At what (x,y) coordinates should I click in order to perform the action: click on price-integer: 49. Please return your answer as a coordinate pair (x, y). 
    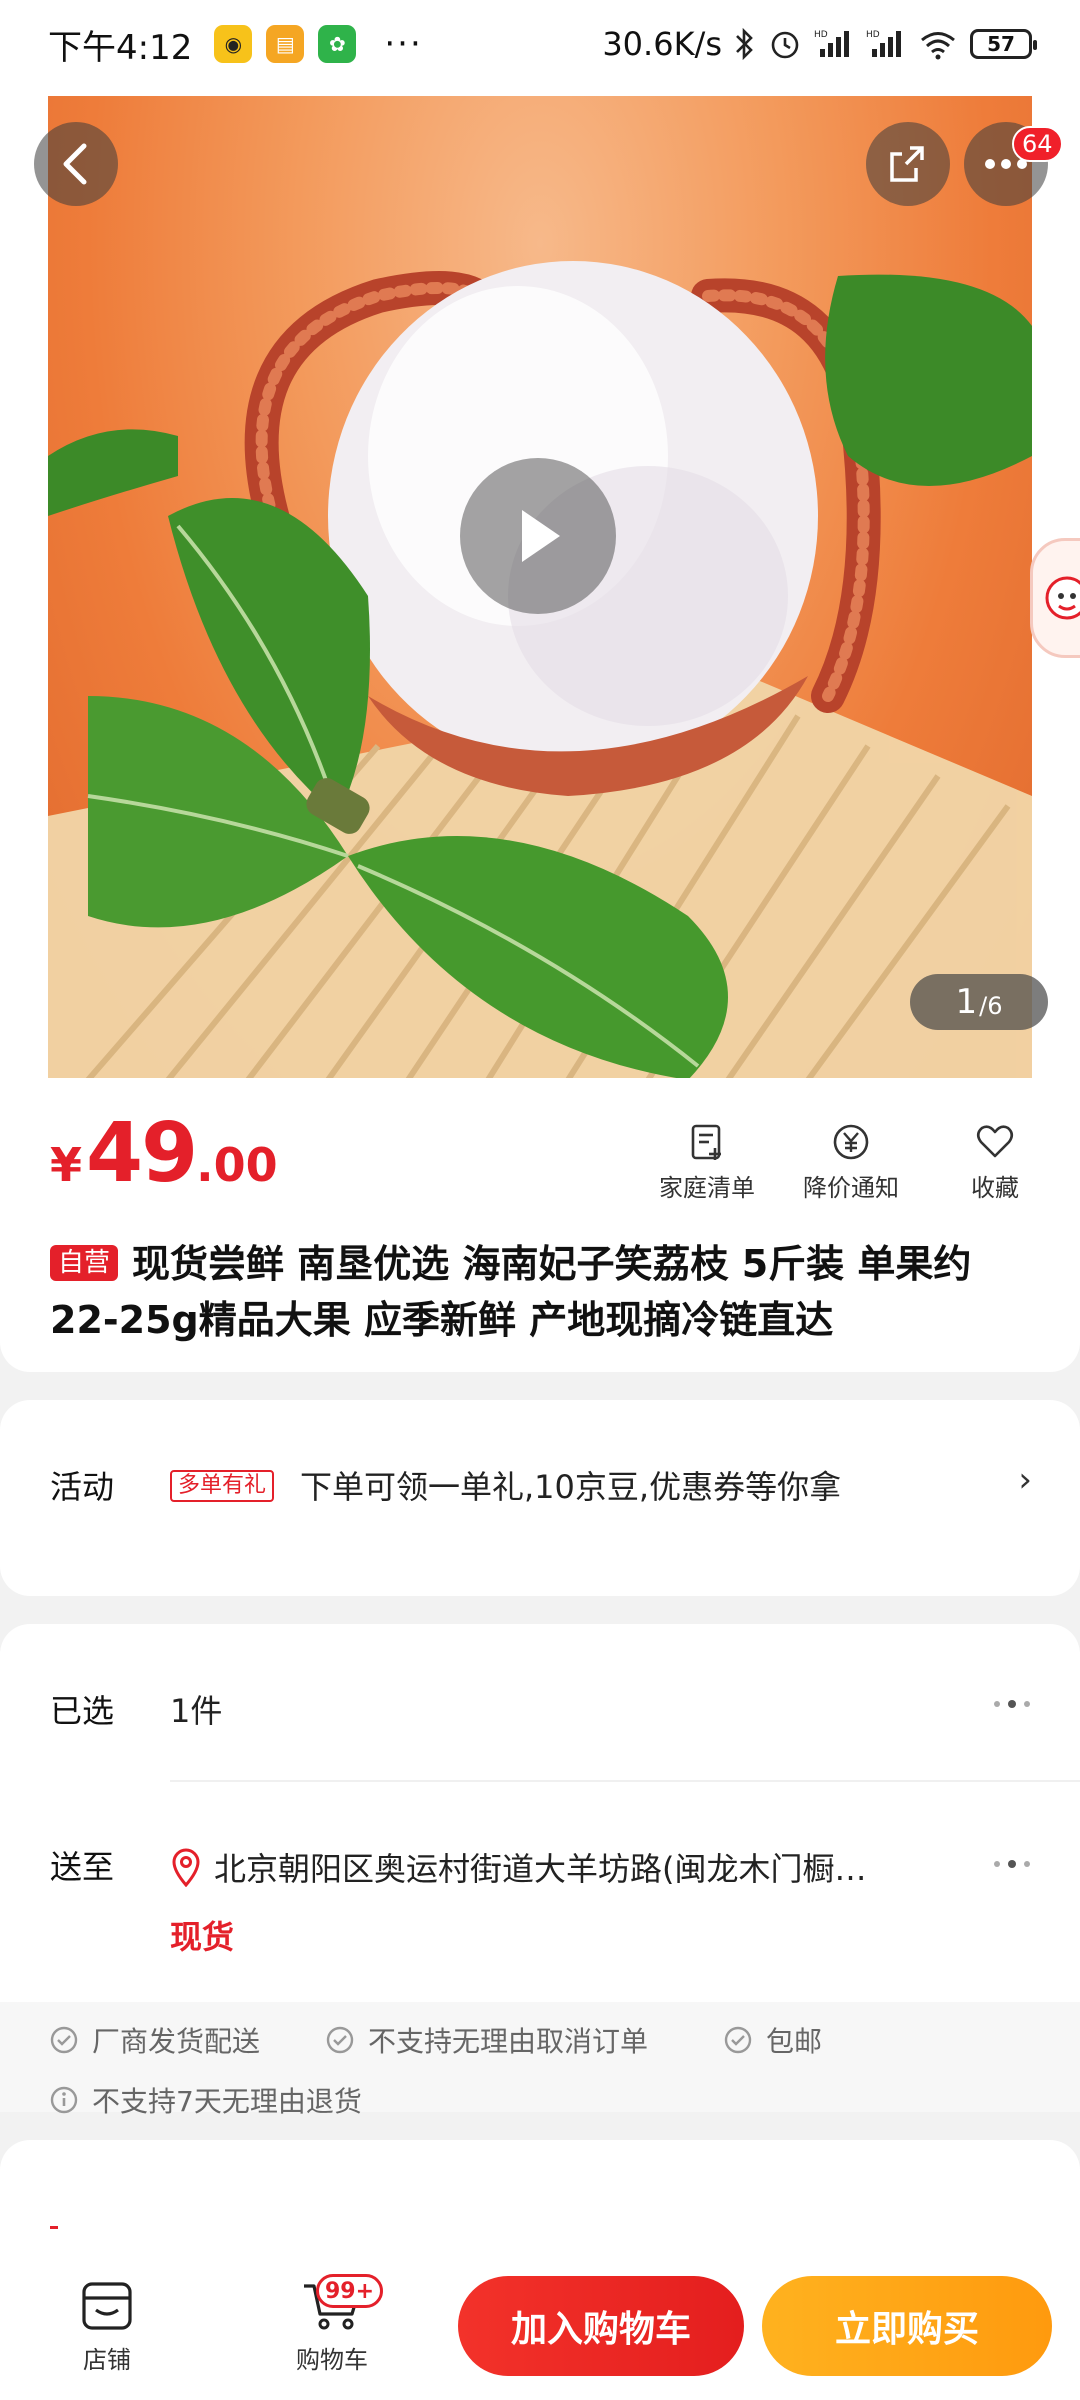
    Looking at the image, I should click on (142, 1153).